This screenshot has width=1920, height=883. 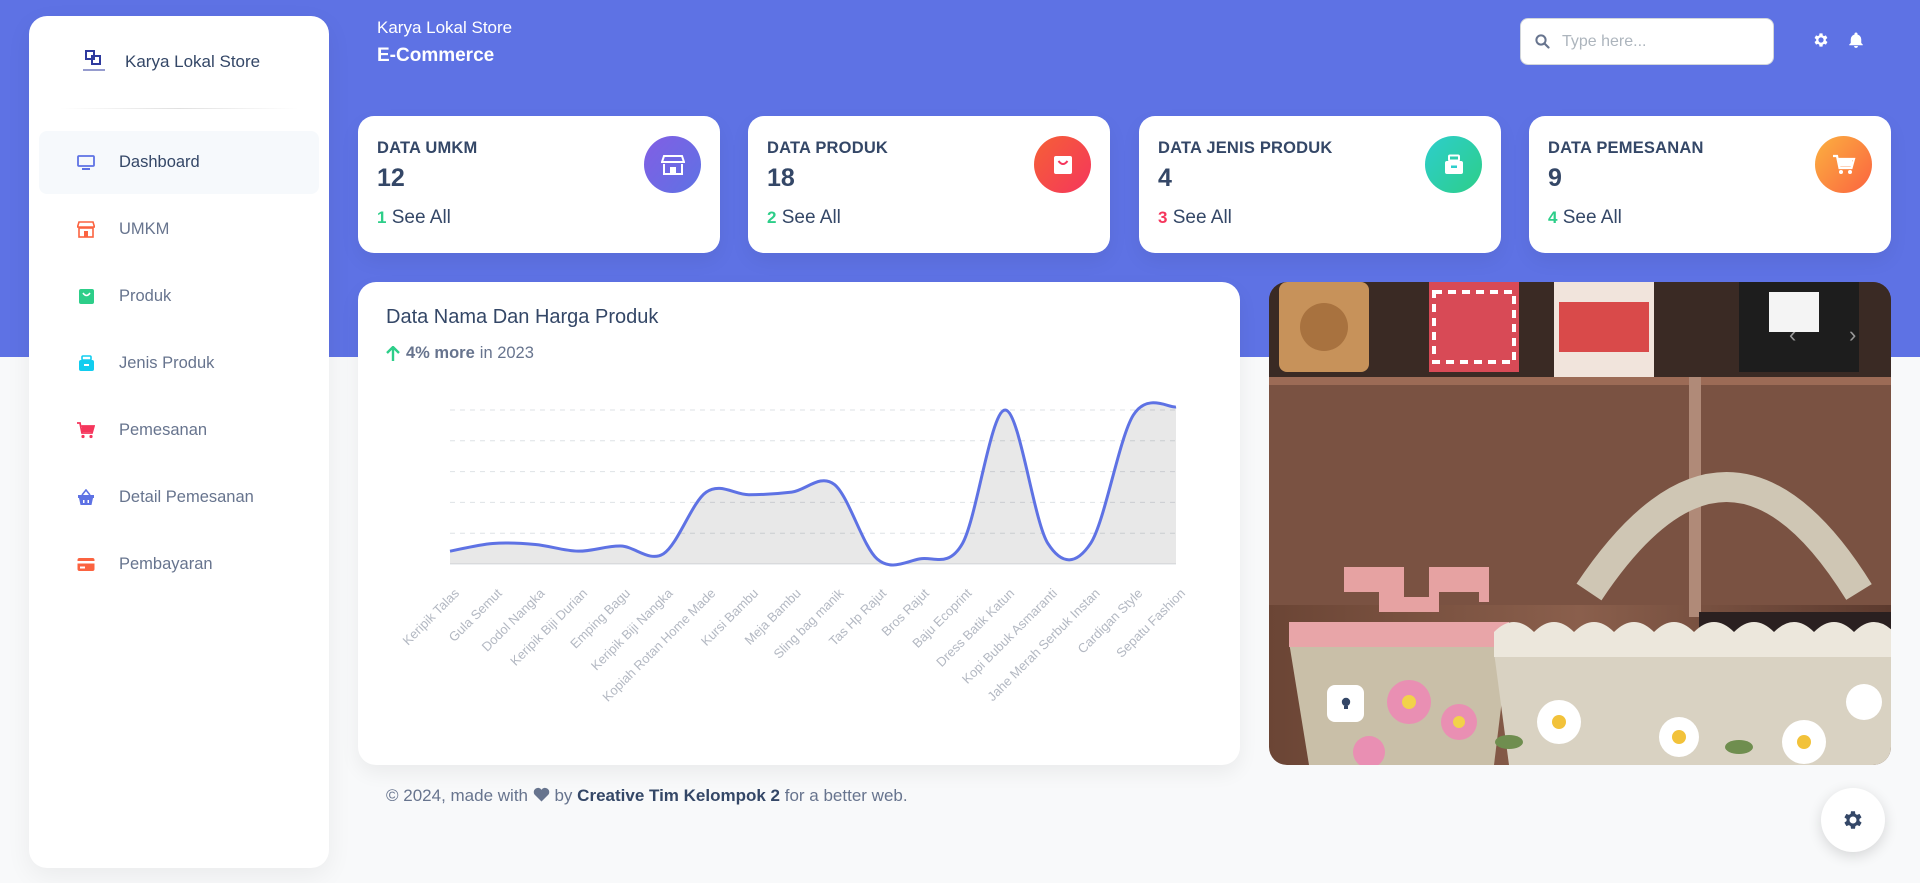 I want to click on store-logo, so click(x=94, y=60).